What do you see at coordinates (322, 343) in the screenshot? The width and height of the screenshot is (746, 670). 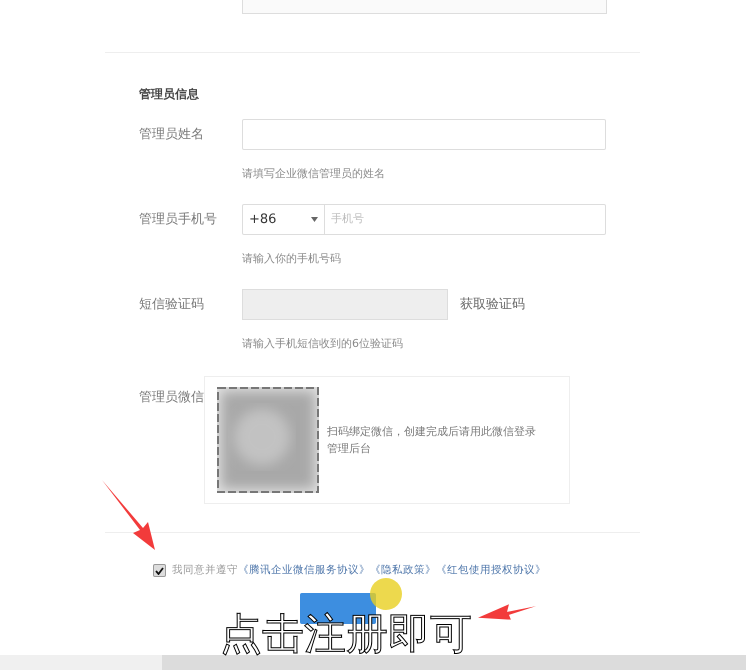 I see `field-hint: 请输入手机短信收到的6位验证码` at bounding box center [322, 343].